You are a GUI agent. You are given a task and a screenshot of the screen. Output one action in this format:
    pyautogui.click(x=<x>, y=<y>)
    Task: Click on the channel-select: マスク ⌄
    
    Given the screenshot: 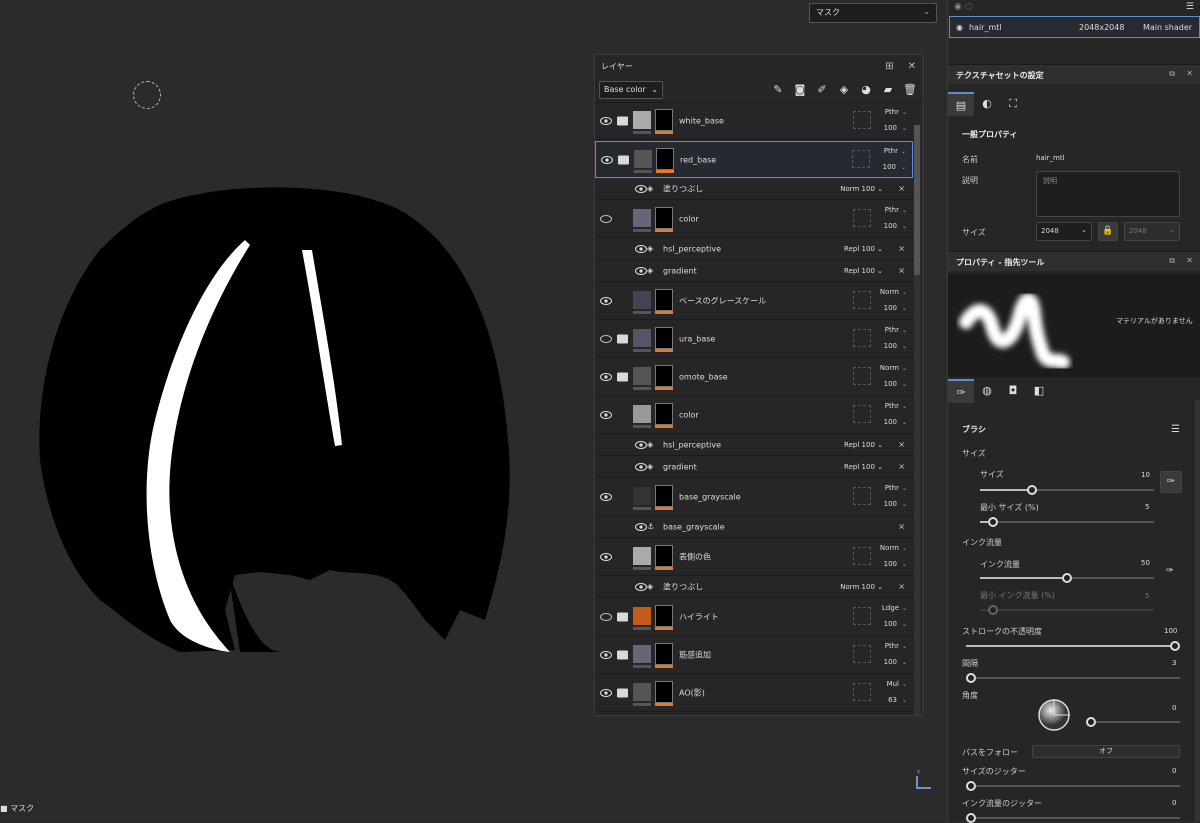 What is the action you would take?
    pyautogui.click(x=873, y=13)
    